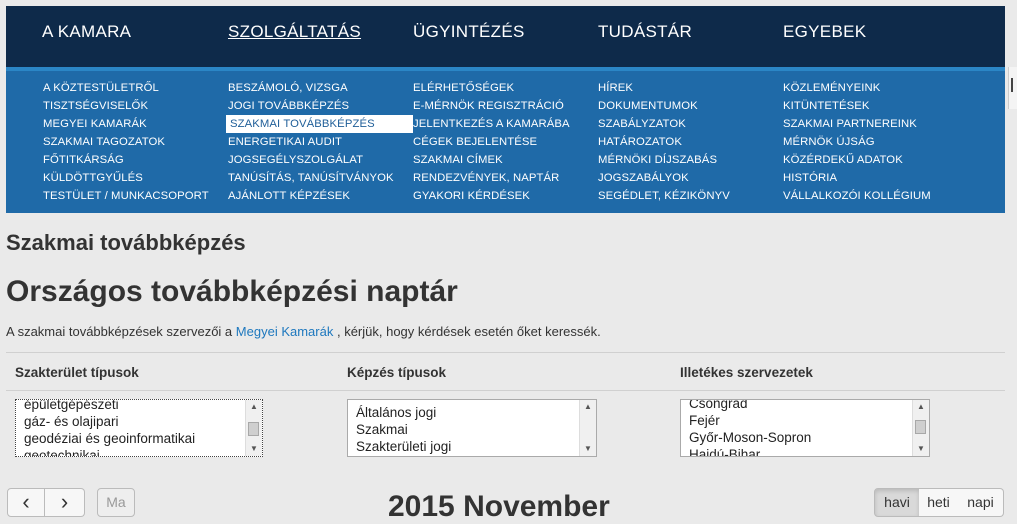  Describe the element at coordinates (134, 451) in the screenshot. I see `listbox-option: geotechnikai` at that location.